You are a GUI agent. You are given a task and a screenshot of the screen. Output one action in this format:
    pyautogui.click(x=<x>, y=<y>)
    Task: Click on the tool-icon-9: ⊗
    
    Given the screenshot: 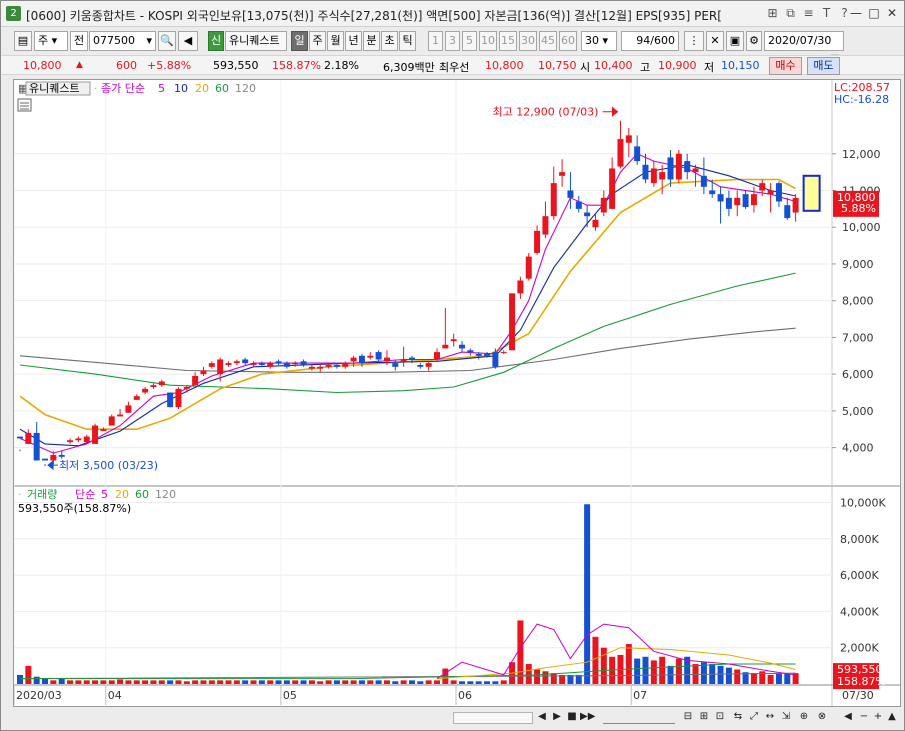 What is the action you would take?
    pyautogui.click(x=822, y=717)
    